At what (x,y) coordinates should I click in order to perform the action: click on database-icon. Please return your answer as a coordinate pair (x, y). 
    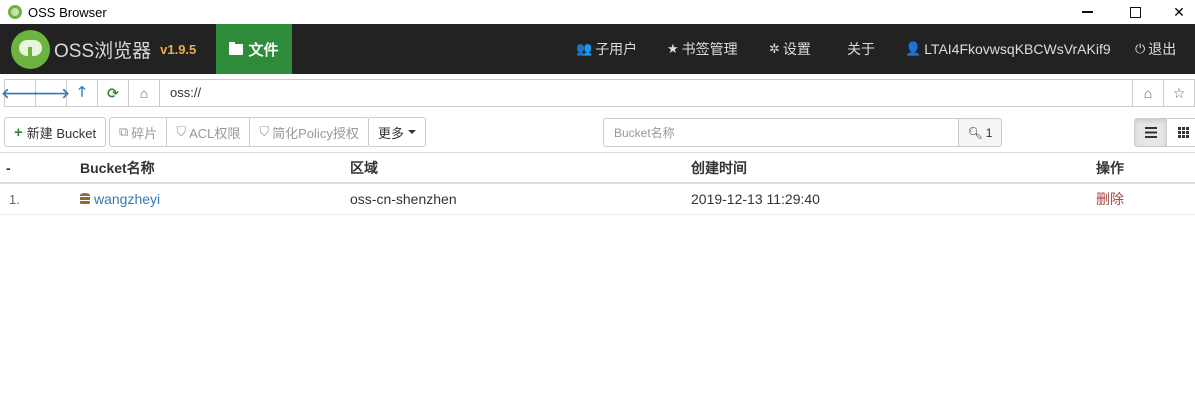
    Looking at the image, I should click on (85, 199).